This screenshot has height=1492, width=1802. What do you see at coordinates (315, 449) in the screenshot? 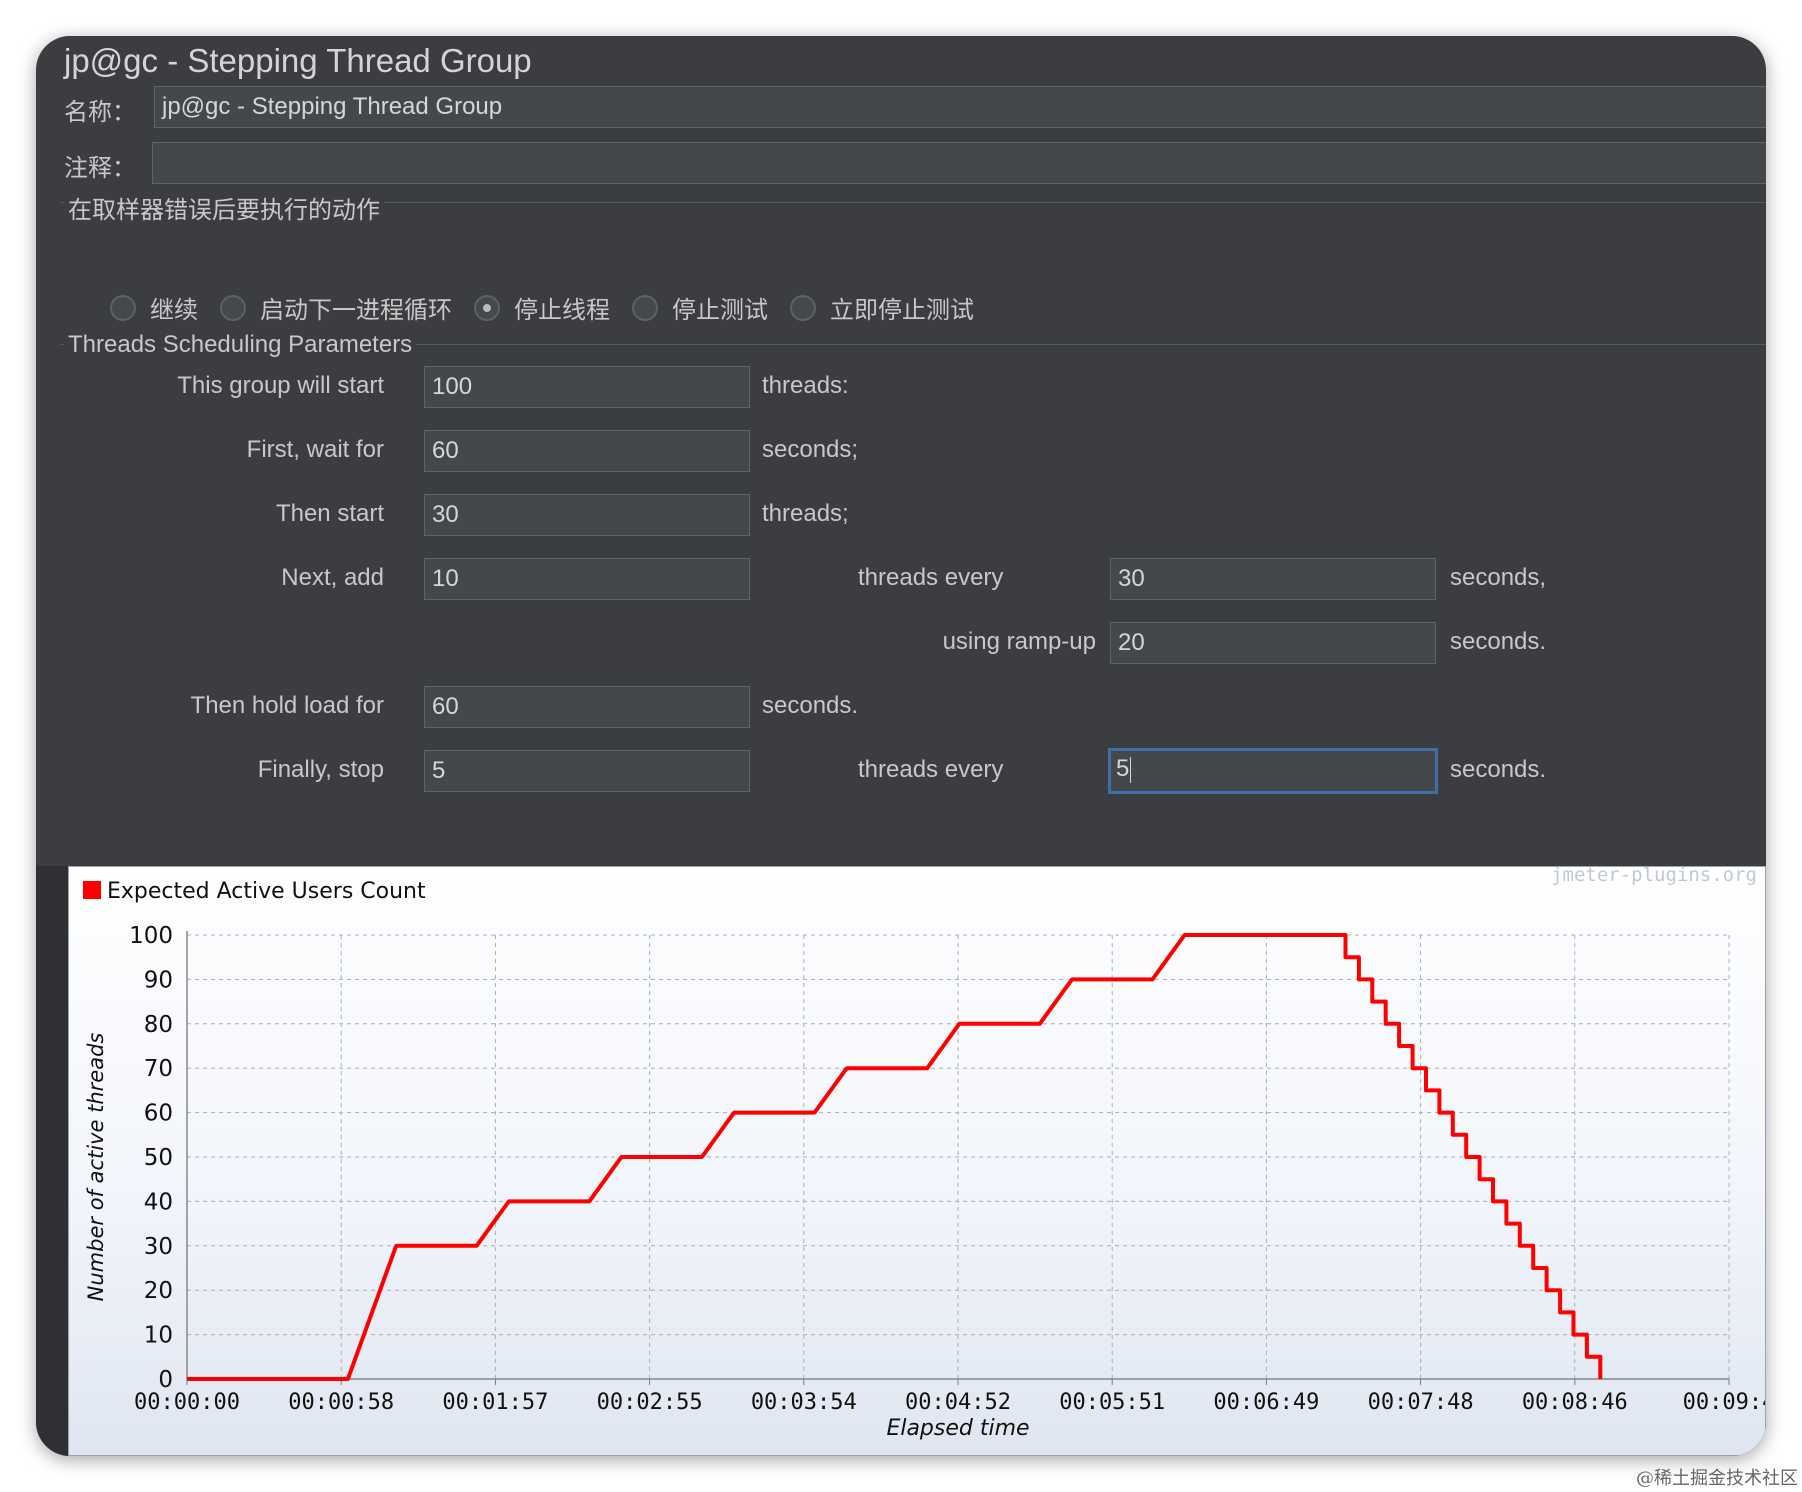
I see `wait-label: First, wait for` at bounding box center [315, 449].